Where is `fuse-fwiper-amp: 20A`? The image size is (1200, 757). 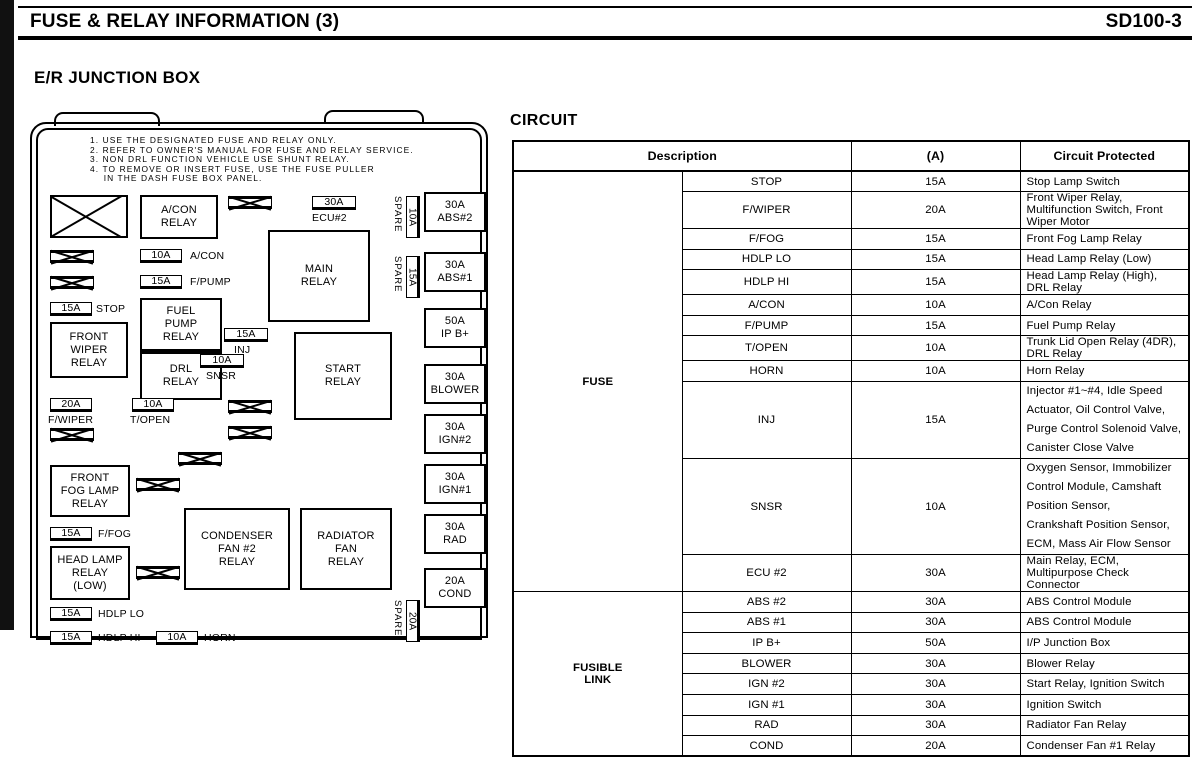
fuse-fwiper-amp: 20A is located at coordinates (71, 405).